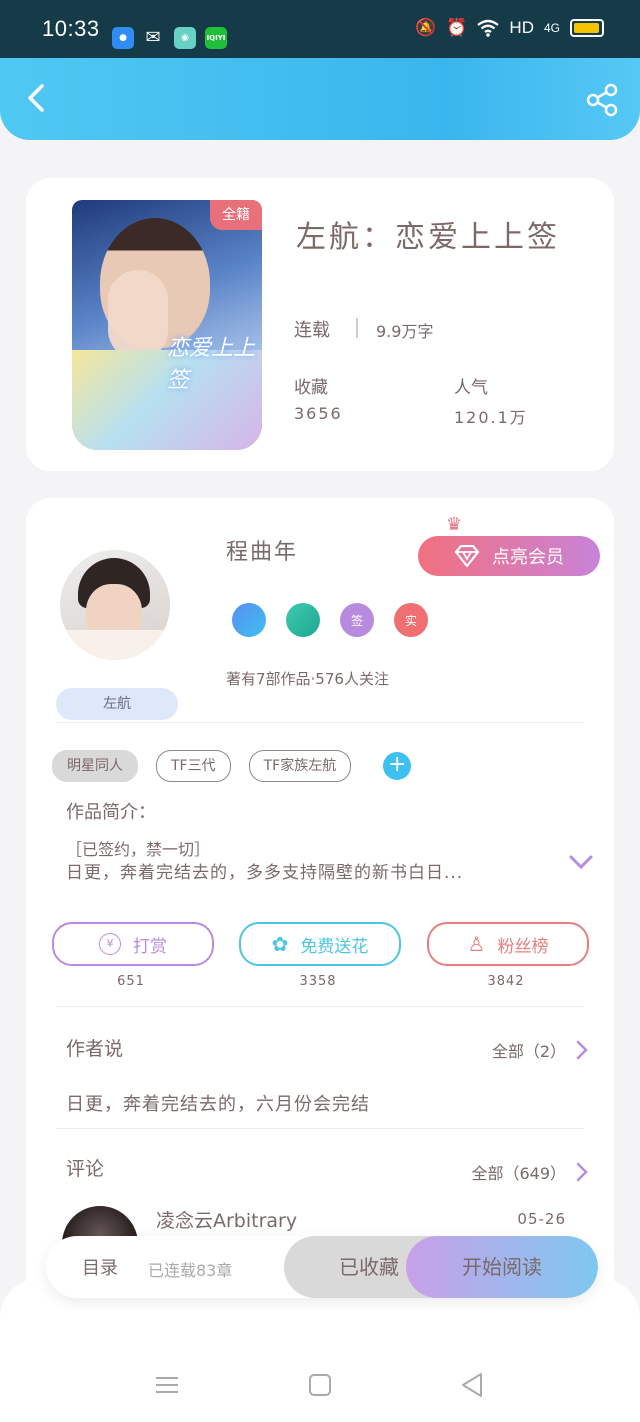 This screenshot has height=1422, width=640. What do you see at coordinates (521, 27) in the screenshot?
I see `network-label: HD` at bounding box center [521, 27].